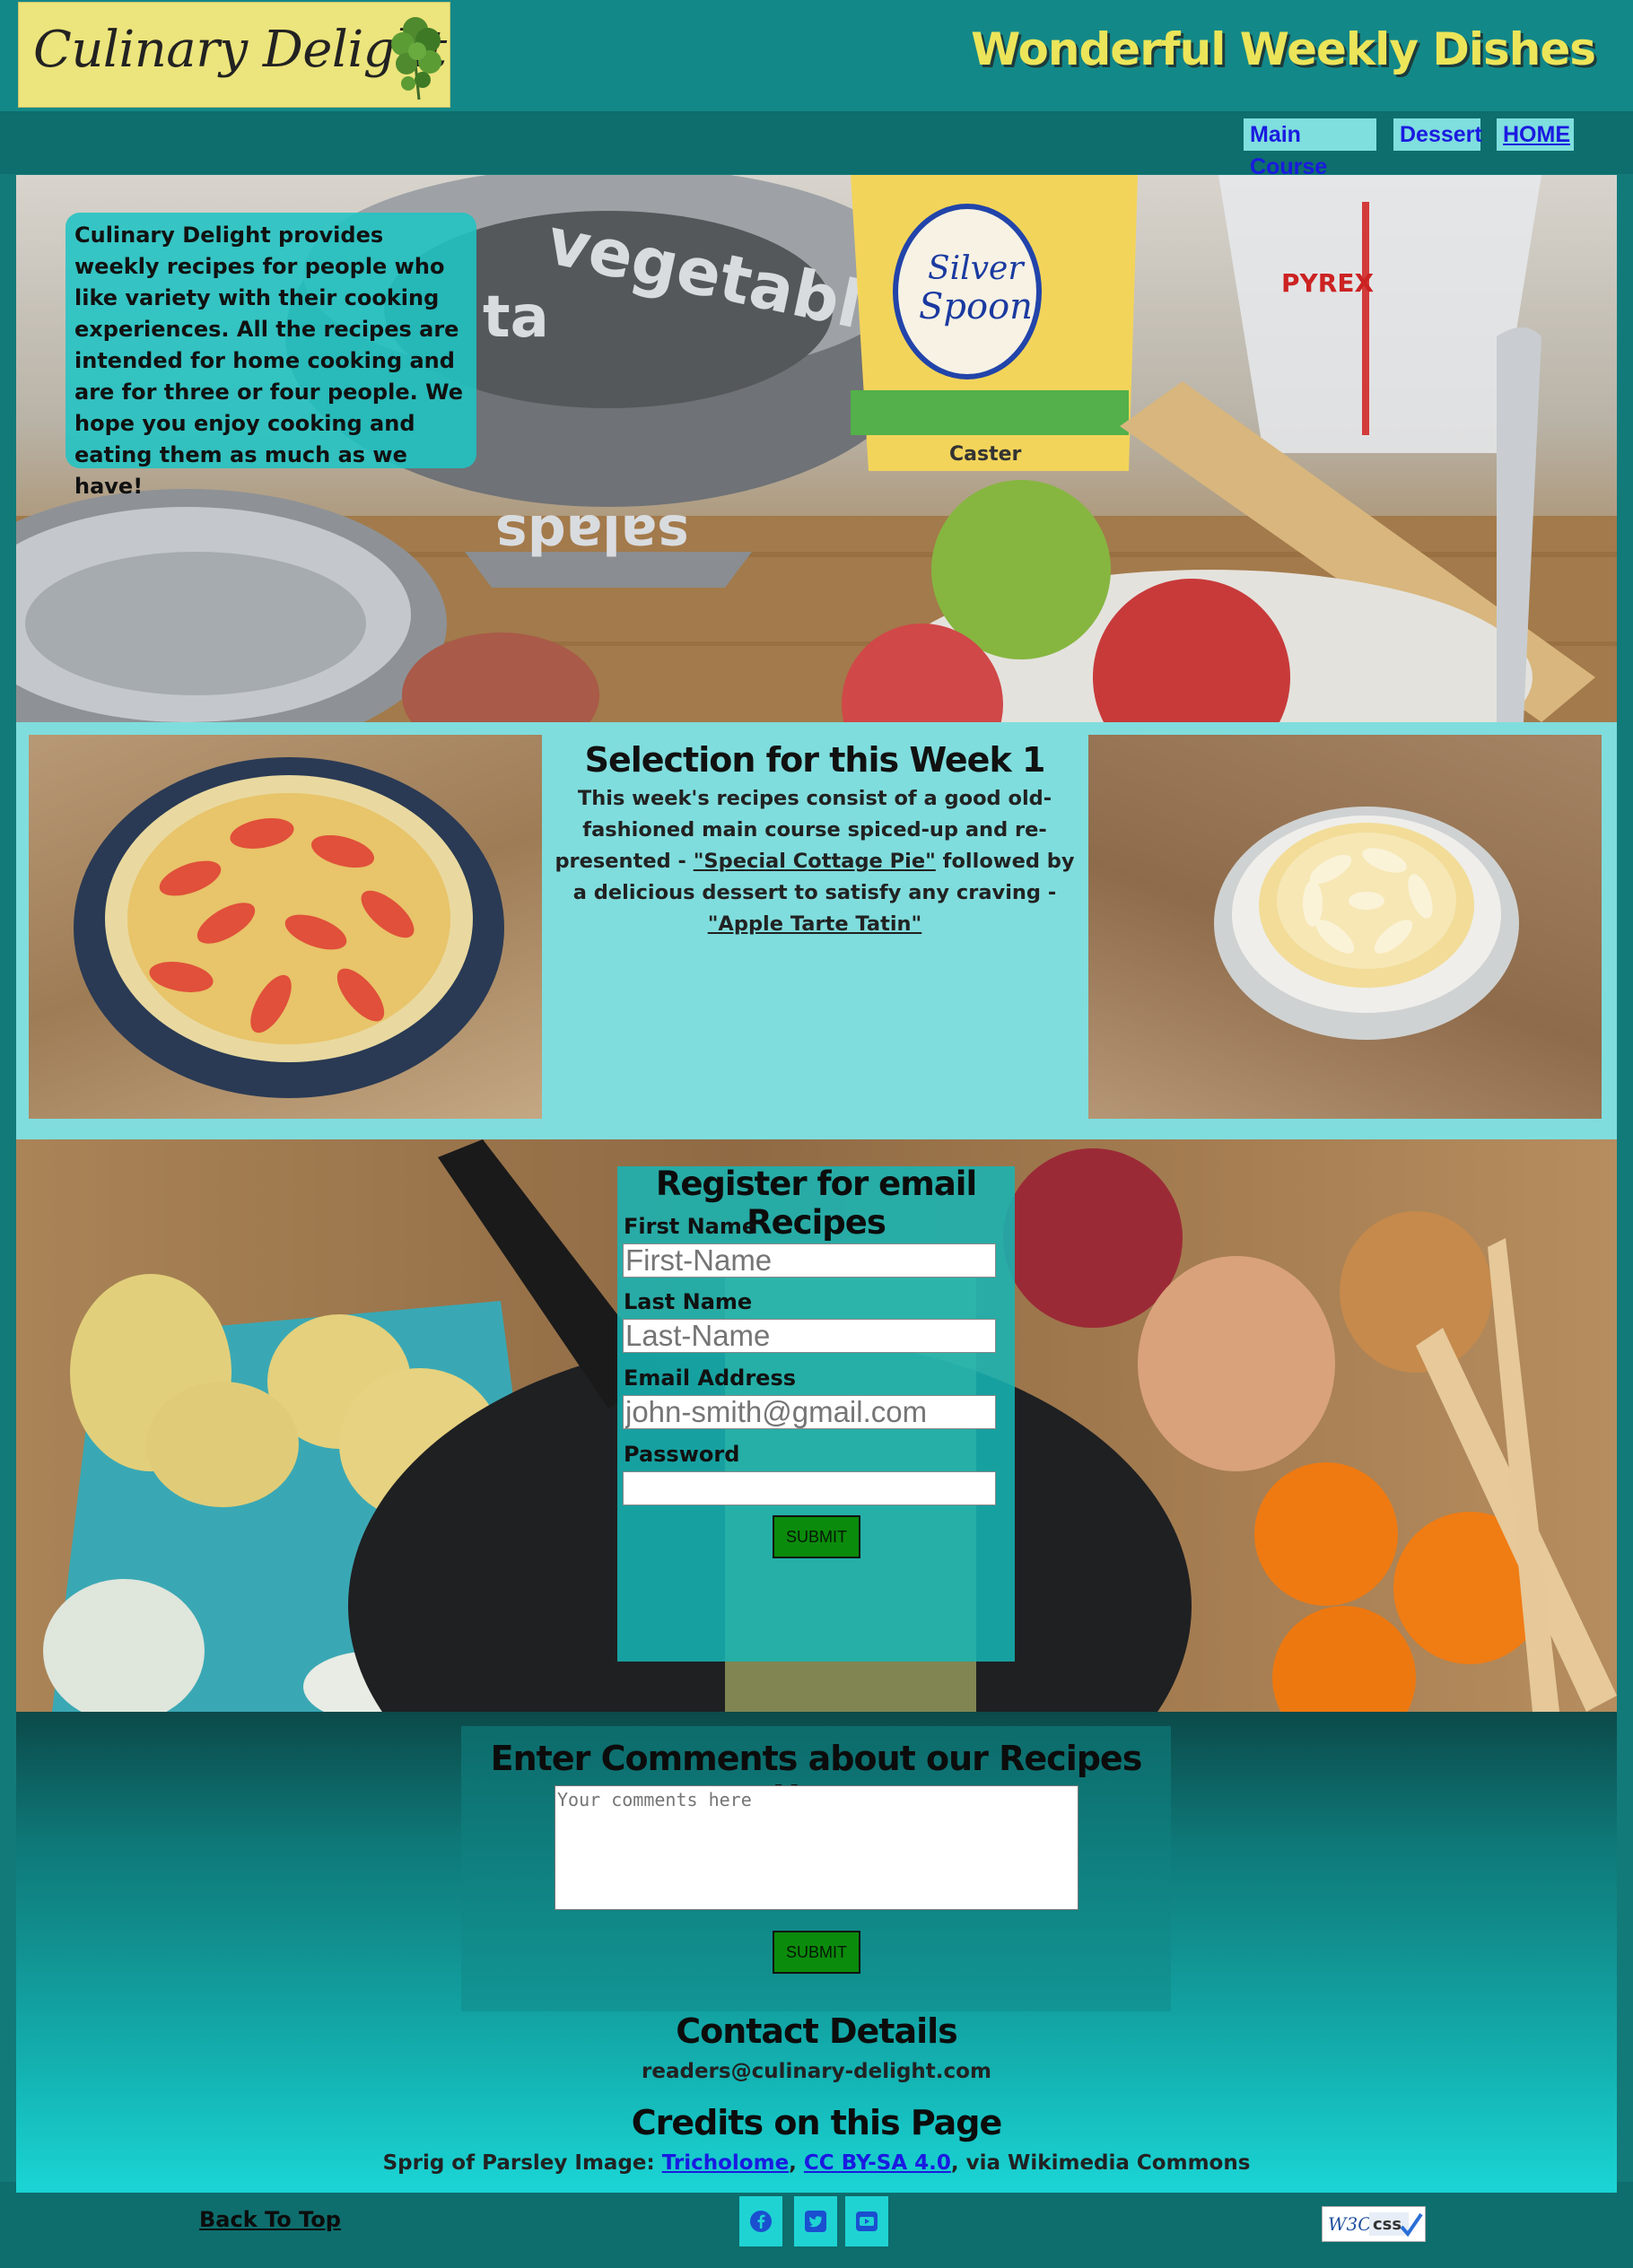 The height and width of the screenshot is (2268, 1633). I want to click on w3c-css-validator-icon: W3C css, so click(1374, 2224).